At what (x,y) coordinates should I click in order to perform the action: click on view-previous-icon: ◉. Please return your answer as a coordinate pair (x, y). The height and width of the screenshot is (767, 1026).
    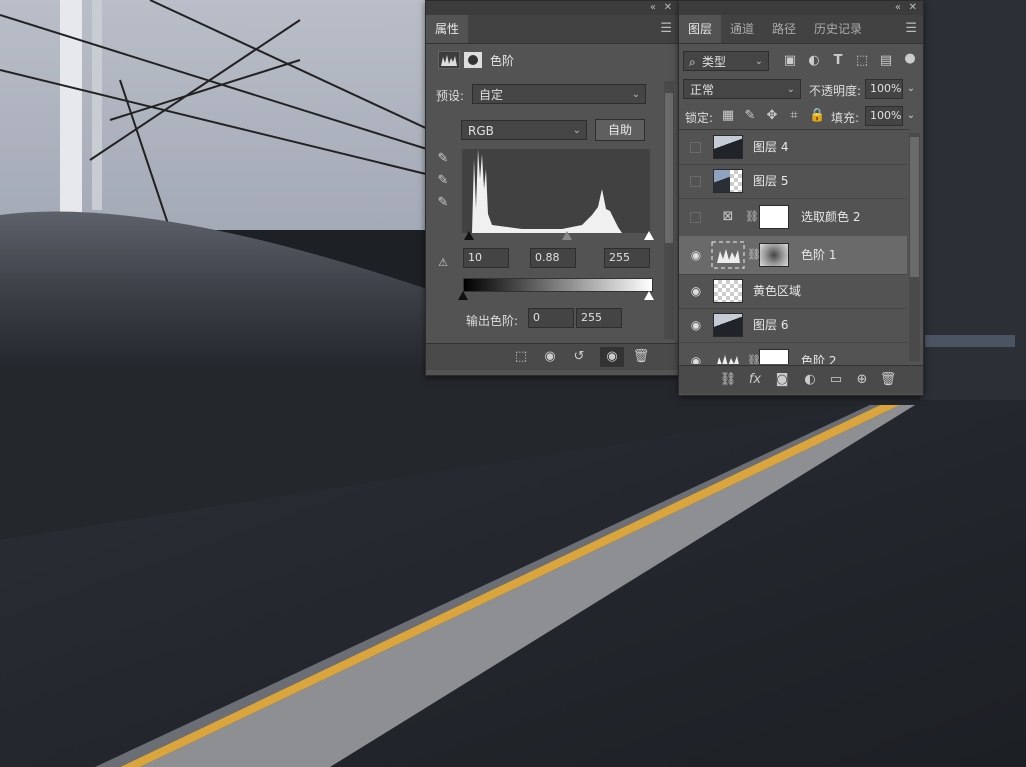
    Looking at the image, I should click on (550, 357).